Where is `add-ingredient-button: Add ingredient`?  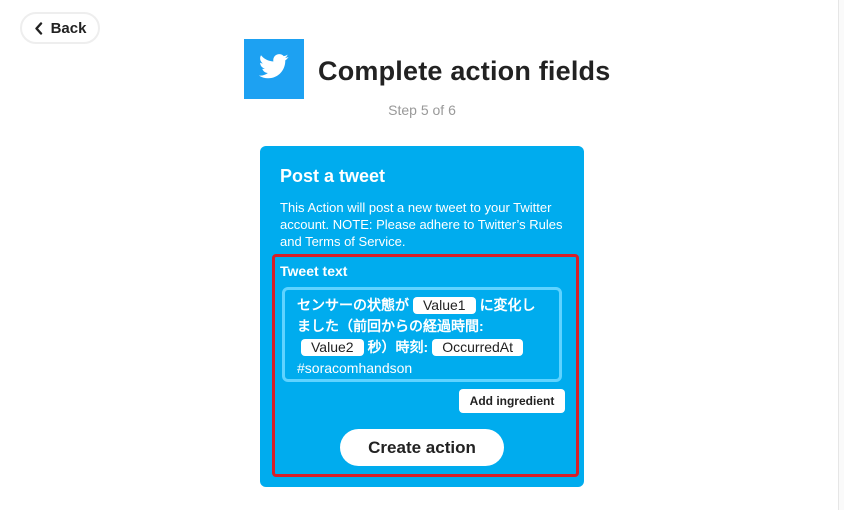
add-ingredient-button: Add ingredient is located at coordinates (512, 401).